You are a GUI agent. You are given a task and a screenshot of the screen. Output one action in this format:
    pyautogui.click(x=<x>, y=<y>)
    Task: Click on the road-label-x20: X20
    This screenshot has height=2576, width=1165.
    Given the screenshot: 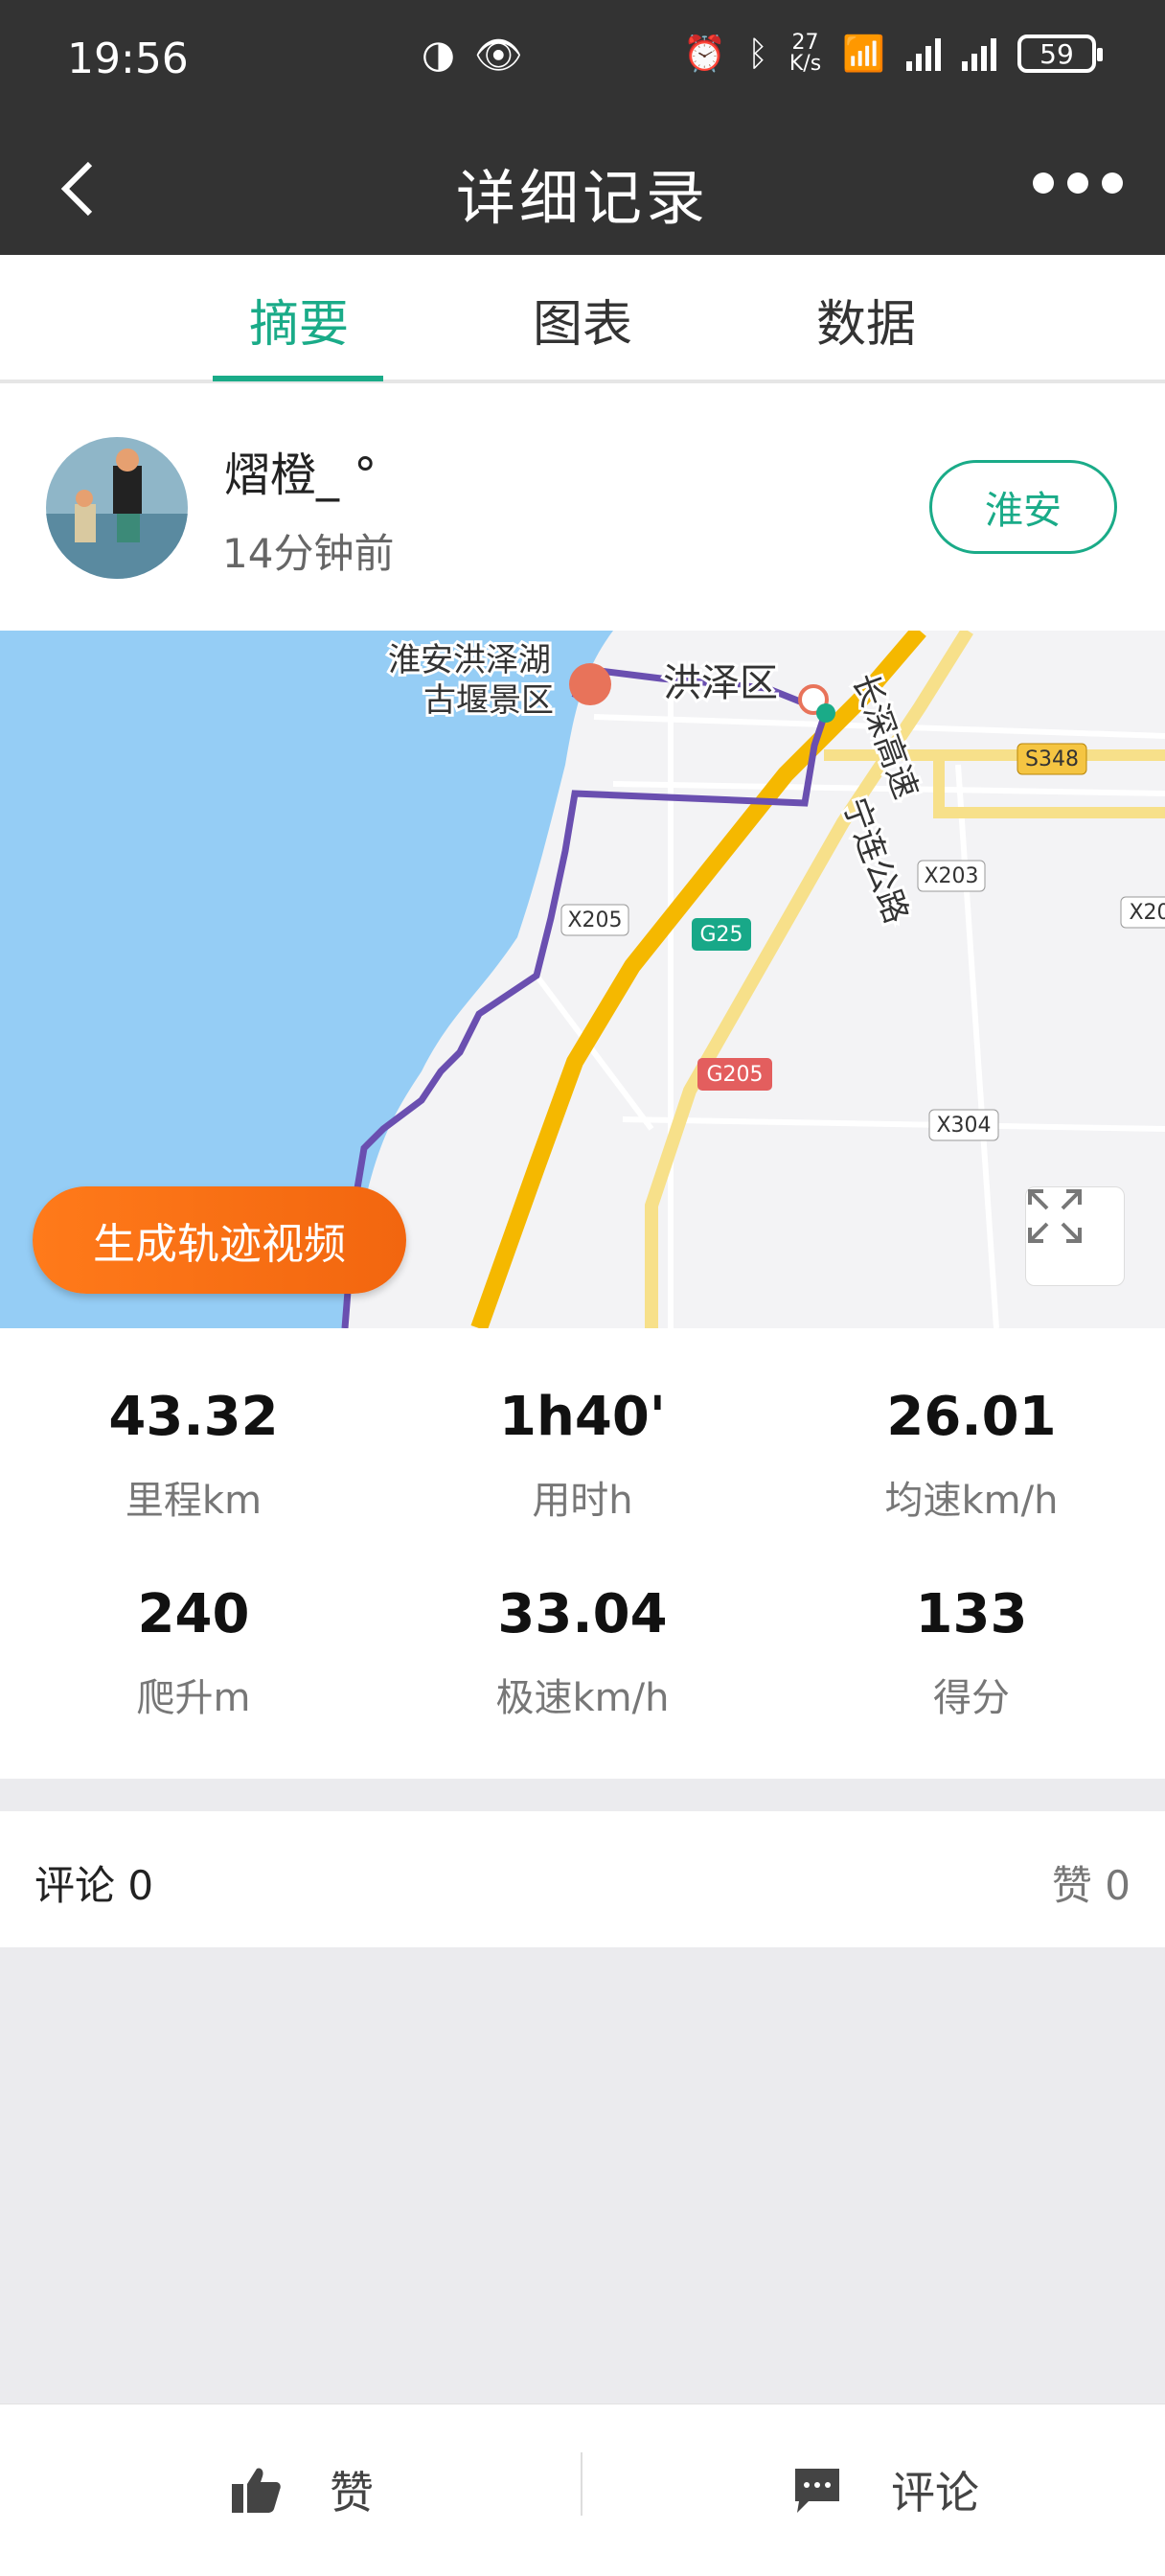 What is the action you would take?
    pyautogui.click(x=1147, y=913)
    